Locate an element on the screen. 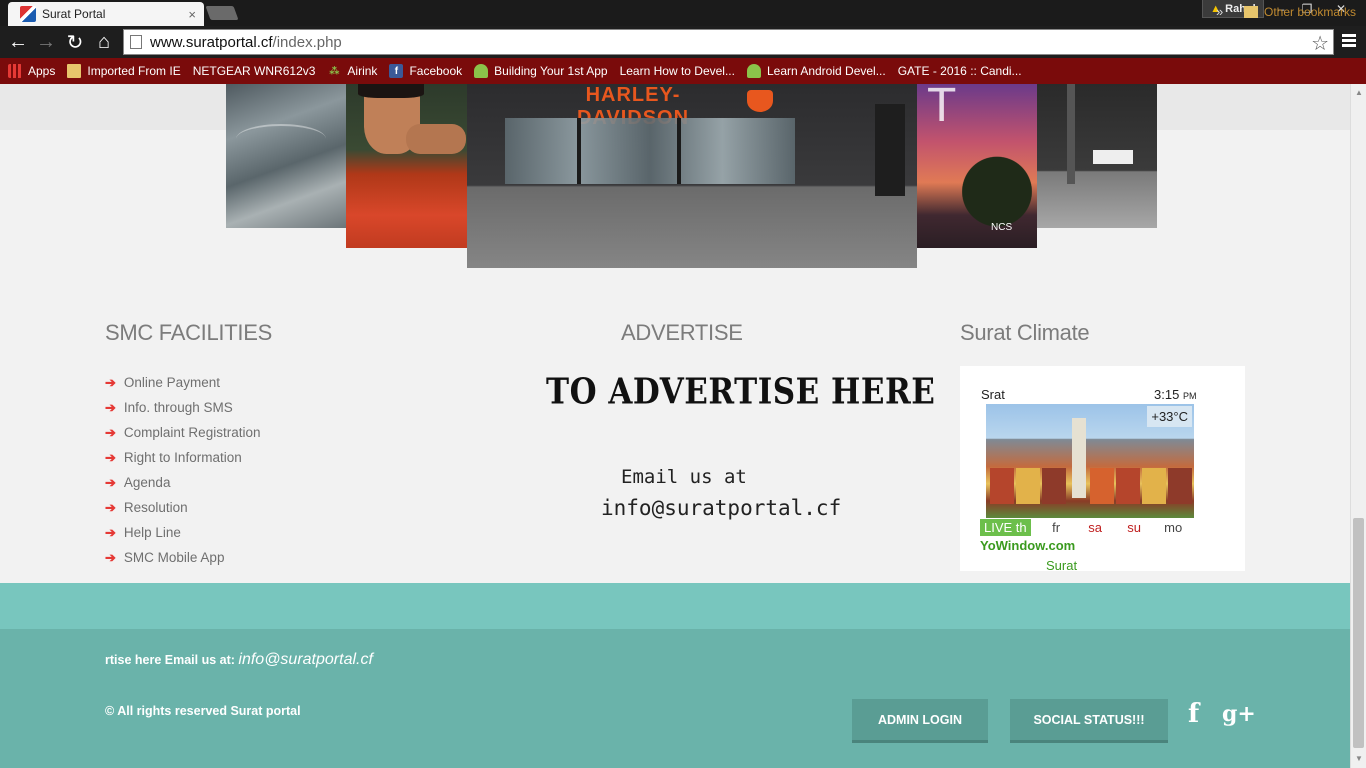  facility-link: ➔ Help Line is located at coordinates (182, 532).